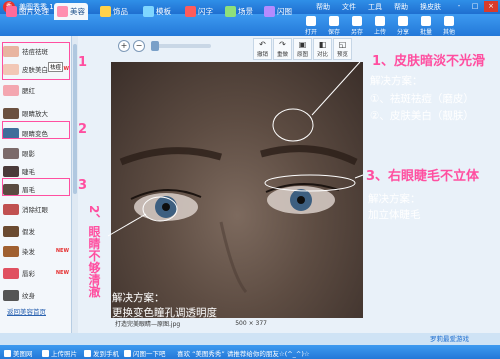 This screenshot has width=500, height=359. Describe the element at coordinates (396, 81) in the screenshot. I see `issue-1-solution-label: 解决方案：` at that location.